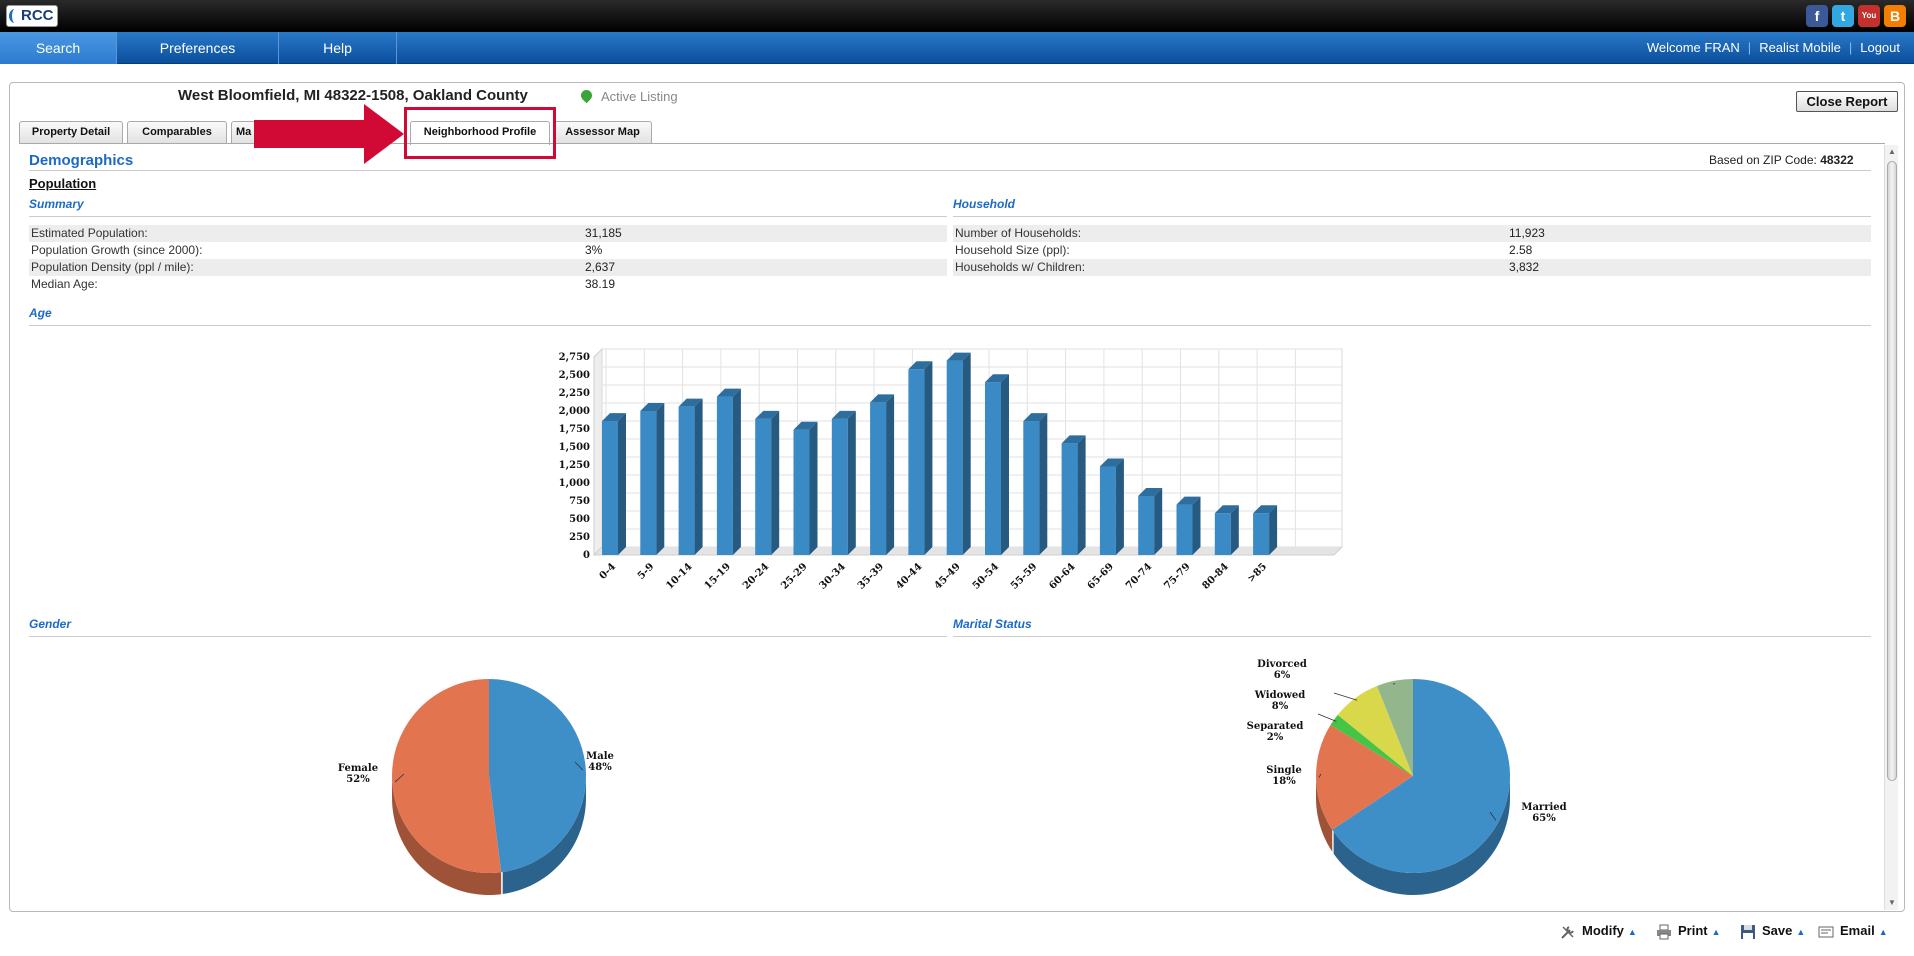 This screenshot has width=1914, height=956. Describe the element at coordinates (1748, 931) in the screenshot. I see `floppy-disk-icon` at that location.